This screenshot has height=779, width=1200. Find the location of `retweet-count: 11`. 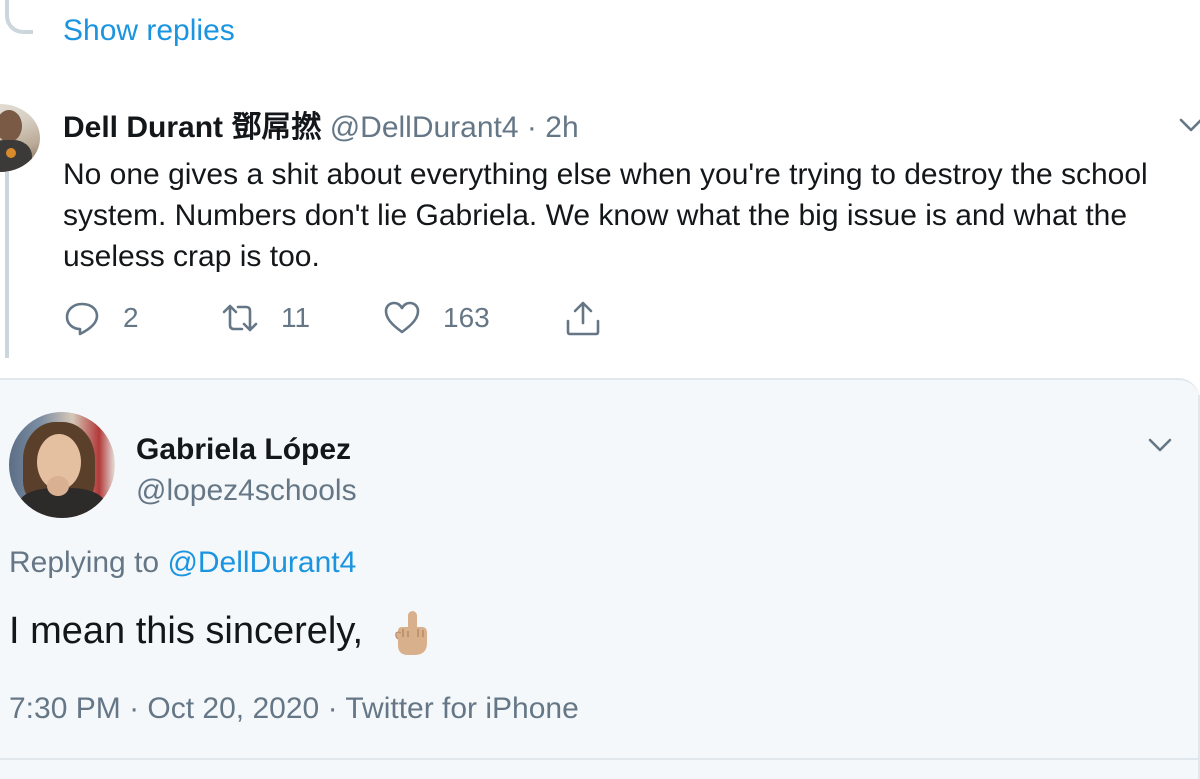

retweet-count: 11 is located at coordinates (296, 317).